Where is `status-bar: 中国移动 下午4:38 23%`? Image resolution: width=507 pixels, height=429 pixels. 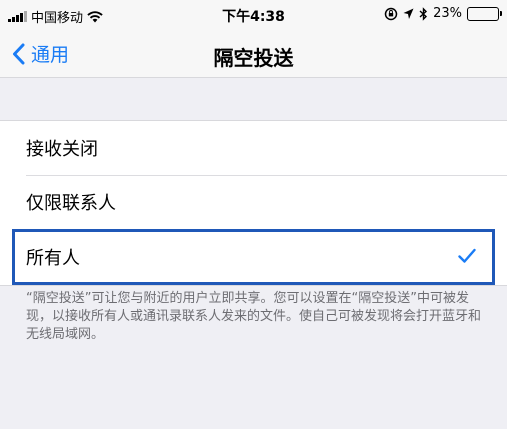 status-bar: 中国移动 下午4:38 23% is located at coordinates (253, 15).